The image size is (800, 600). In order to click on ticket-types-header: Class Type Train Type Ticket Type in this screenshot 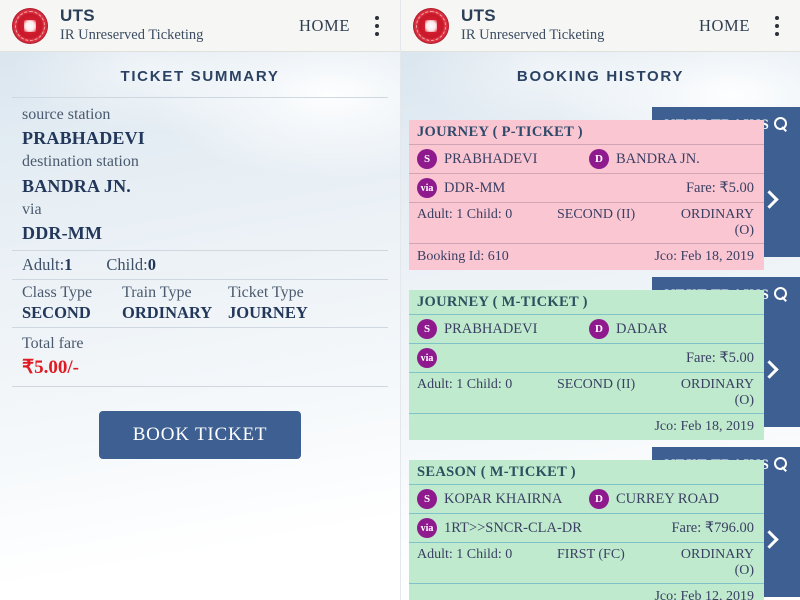, I will do `click(205, 293)`.